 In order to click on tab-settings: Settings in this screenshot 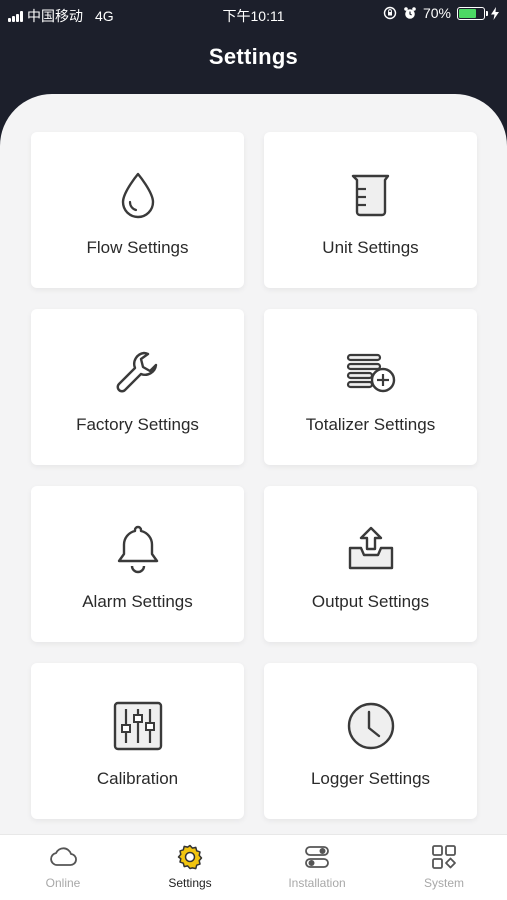, I will do `click(190, 867)`.